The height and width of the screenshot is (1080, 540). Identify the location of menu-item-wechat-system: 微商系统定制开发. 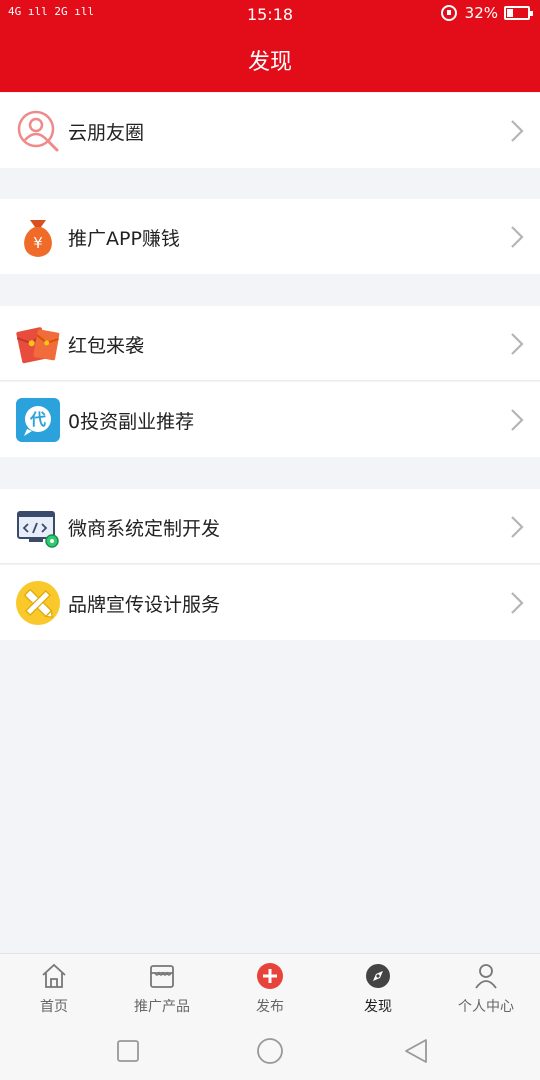
(270, 526).